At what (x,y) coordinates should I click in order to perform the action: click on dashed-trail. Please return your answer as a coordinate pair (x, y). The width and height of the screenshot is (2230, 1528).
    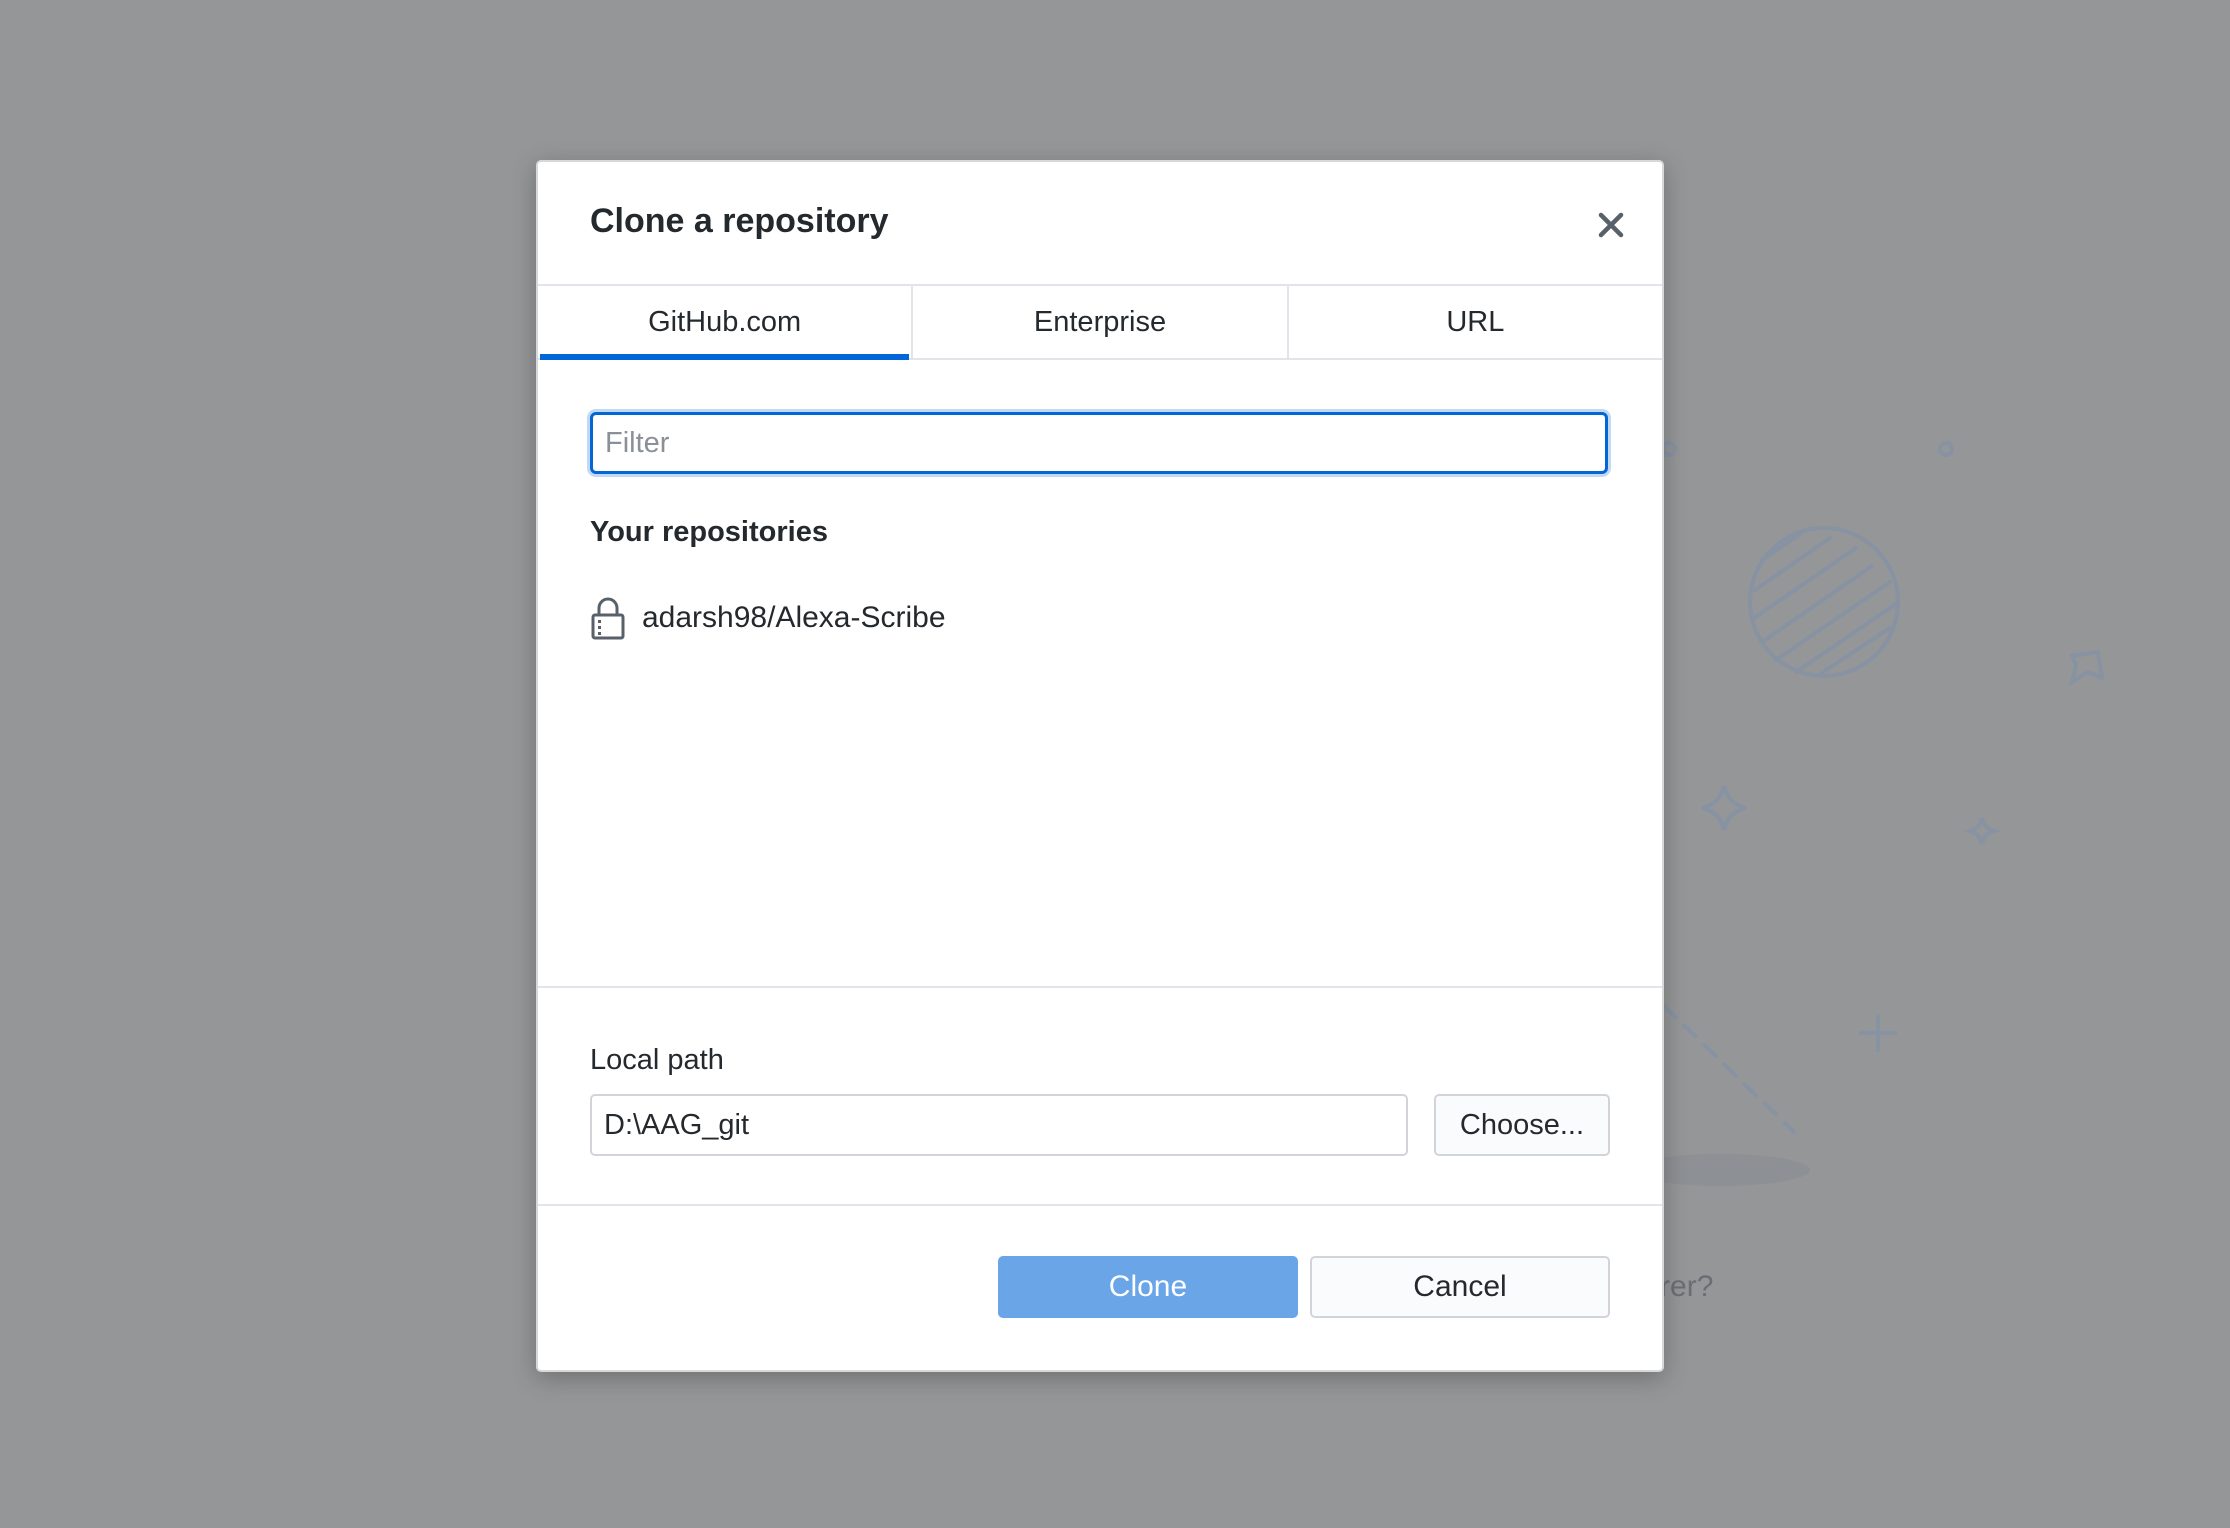
    Looking at the image, I should click on (1729, 1069).